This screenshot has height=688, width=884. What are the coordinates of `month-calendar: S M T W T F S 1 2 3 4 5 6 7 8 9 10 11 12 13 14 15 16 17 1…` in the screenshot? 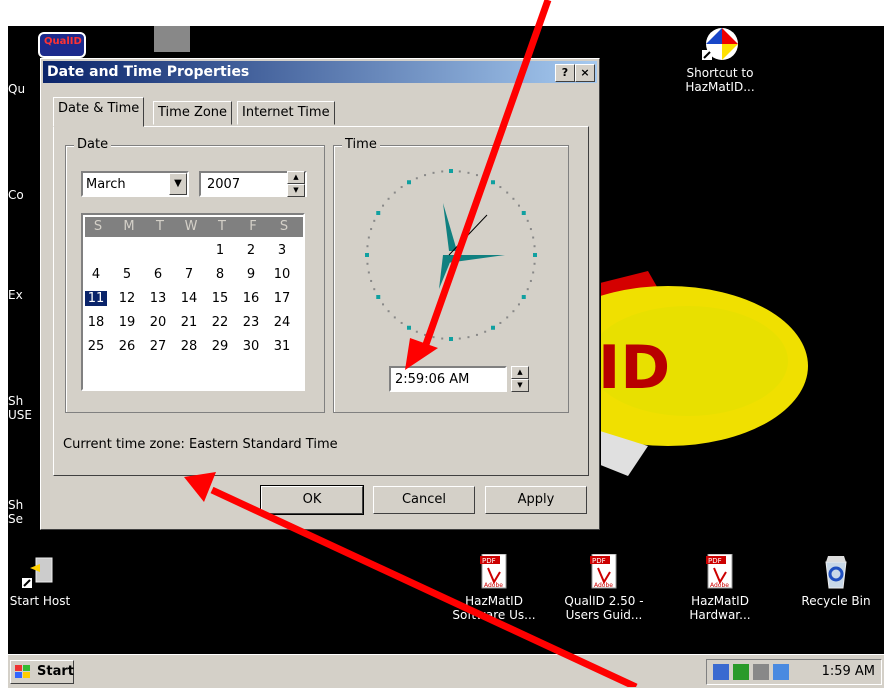 It's located at (193, 302).